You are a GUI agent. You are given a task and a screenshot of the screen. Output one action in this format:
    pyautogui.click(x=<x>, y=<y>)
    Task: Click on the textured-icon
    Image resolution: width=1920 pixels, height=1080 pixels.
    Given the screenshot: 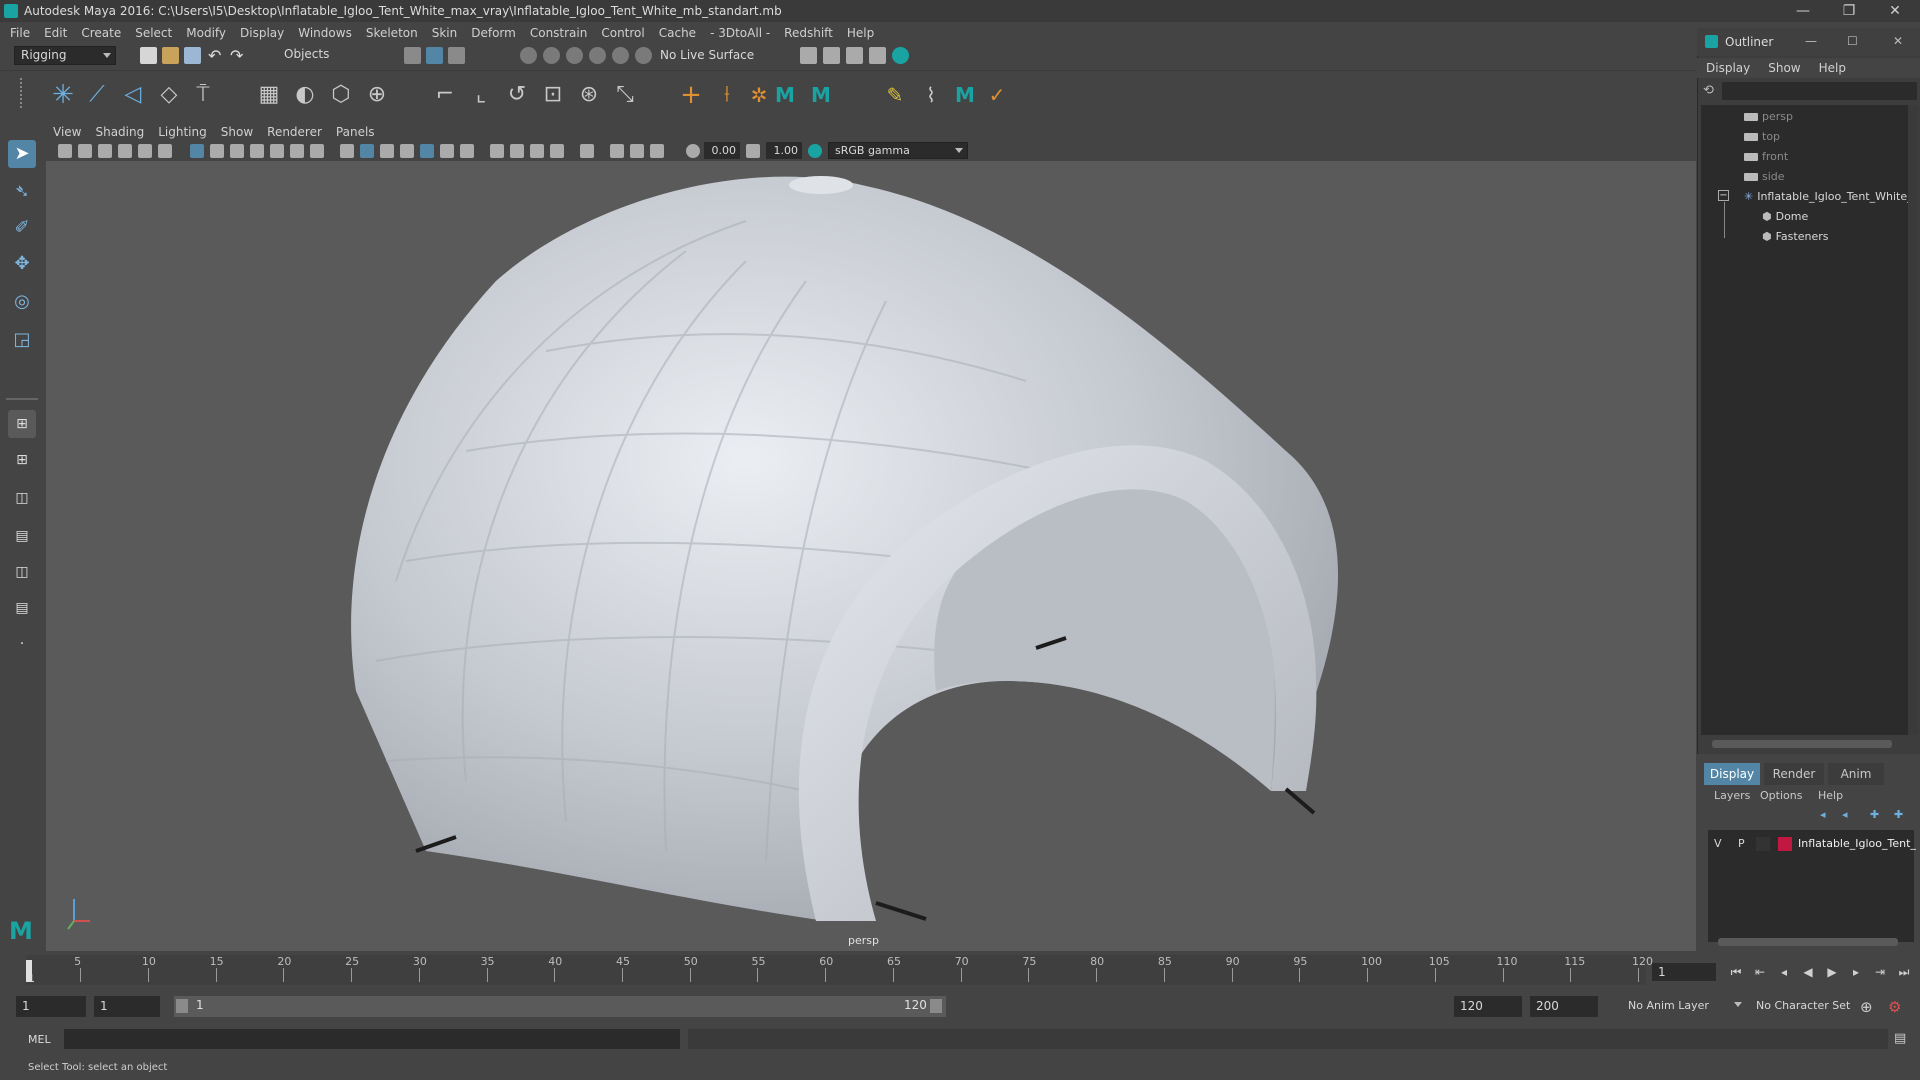 What is the action you would take?
    pyautogui.click(x=427, y=151)
    